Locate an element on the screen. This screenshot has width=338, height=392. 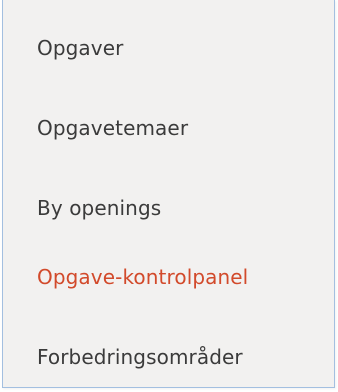
menu-item-forbedringsomraader: Forbedringsområder is located at coordinates (168, 357).